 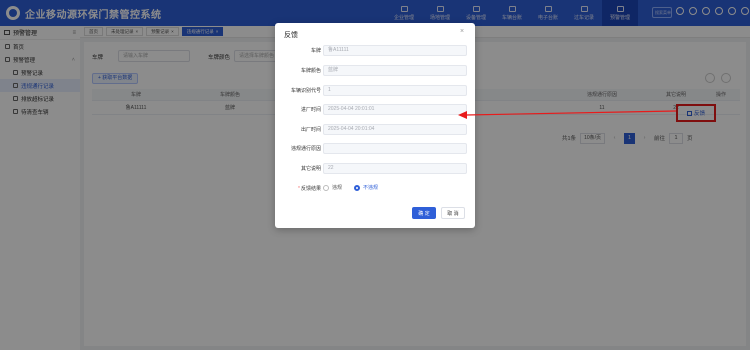 What do you see at coordinates (309, 189) in the screenshot?
I see `feedback-result-label: *反馈结果` at bounding box center [309, 189].